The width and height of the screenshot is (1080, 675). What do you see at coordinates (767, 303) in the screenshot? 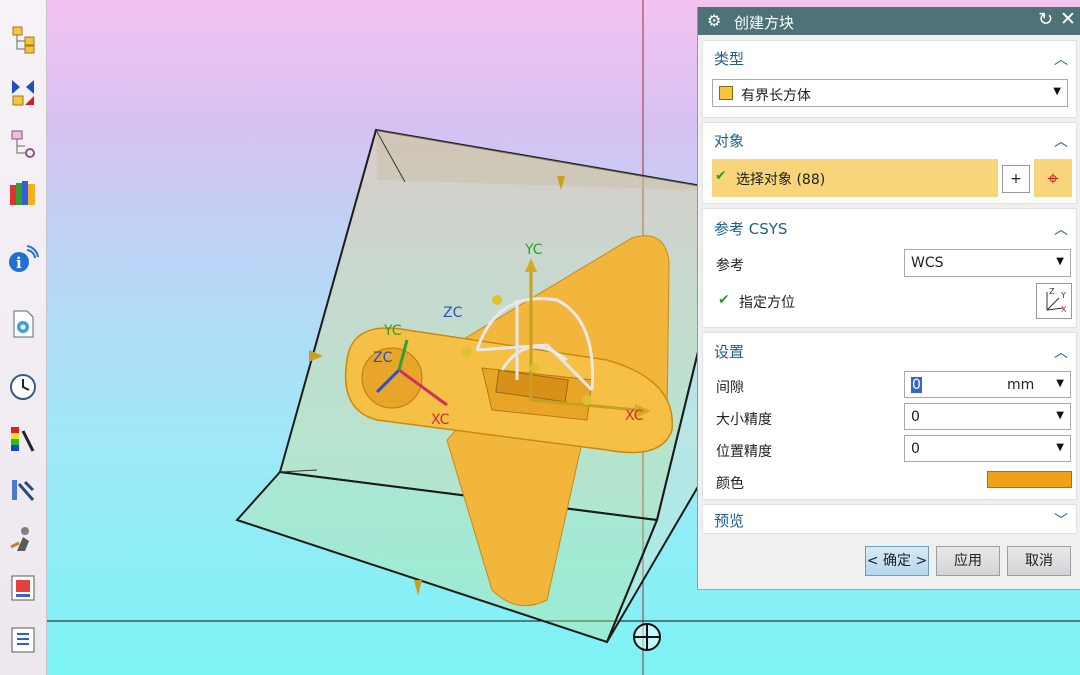
I see `orient-label: 指定方位` at bounding box center [767, 303].